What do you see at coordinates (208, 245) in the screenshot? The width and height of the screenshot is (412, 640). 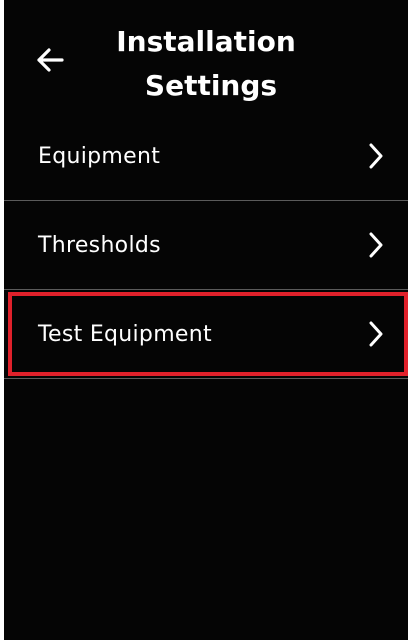 I see `menu-item-thresholds: Thresholds` at bounding box center [208, 245].